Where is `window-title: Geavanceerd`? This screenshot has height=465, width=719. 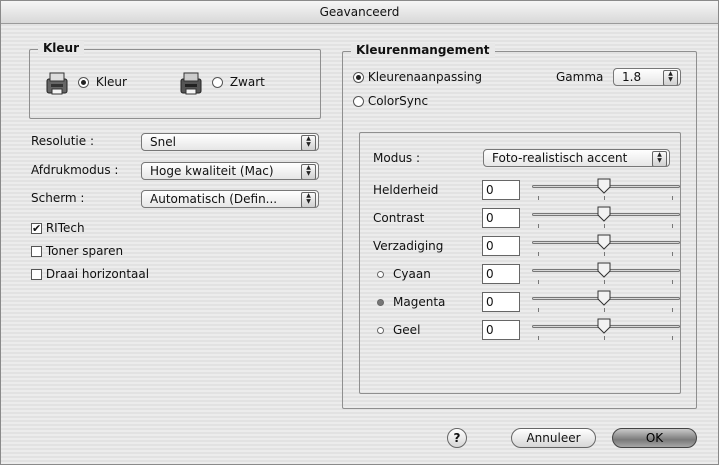 window-title: Geavanceerd is located at coordinates (359, 12).